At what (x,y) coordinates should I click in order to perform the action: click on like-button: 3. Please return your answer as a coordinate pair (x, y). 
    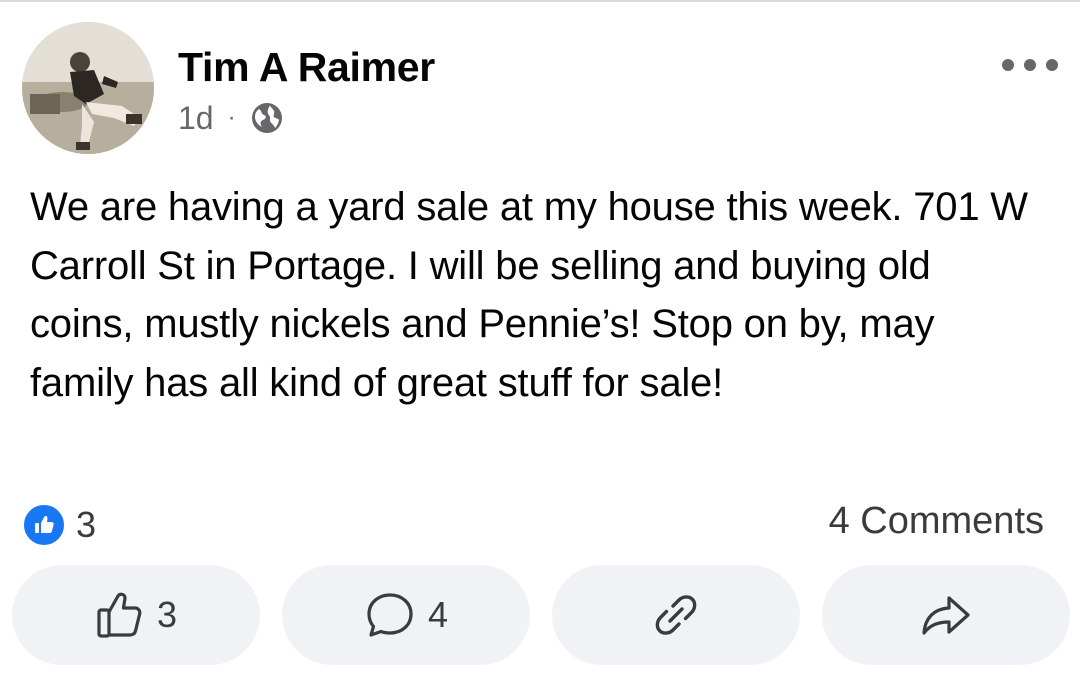
    Looking at the image, I should click on (136, 615).